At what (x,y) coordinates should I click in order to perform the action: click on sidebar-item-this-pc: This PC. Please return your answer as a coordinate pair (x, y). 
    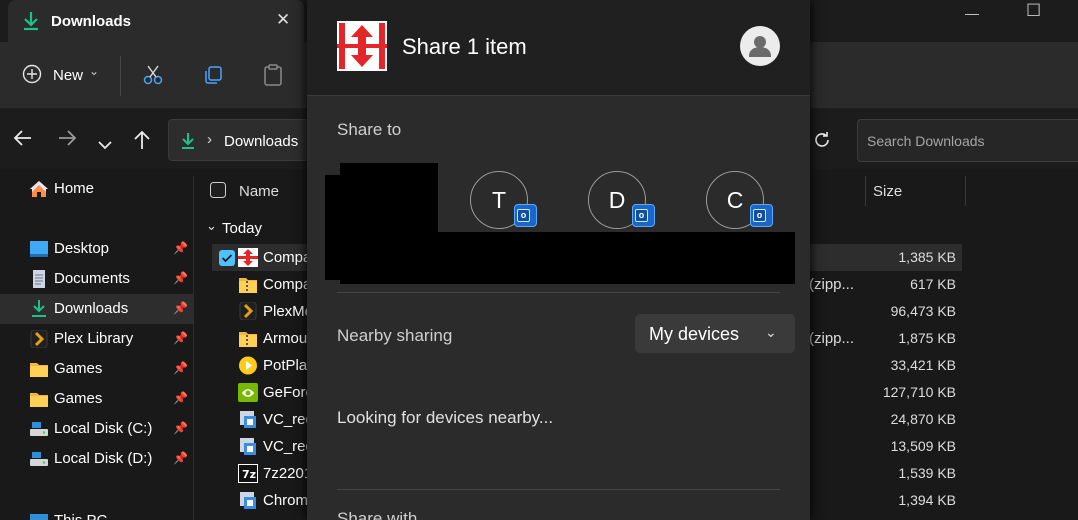
    Looking at the image, I should click on (96, 513).